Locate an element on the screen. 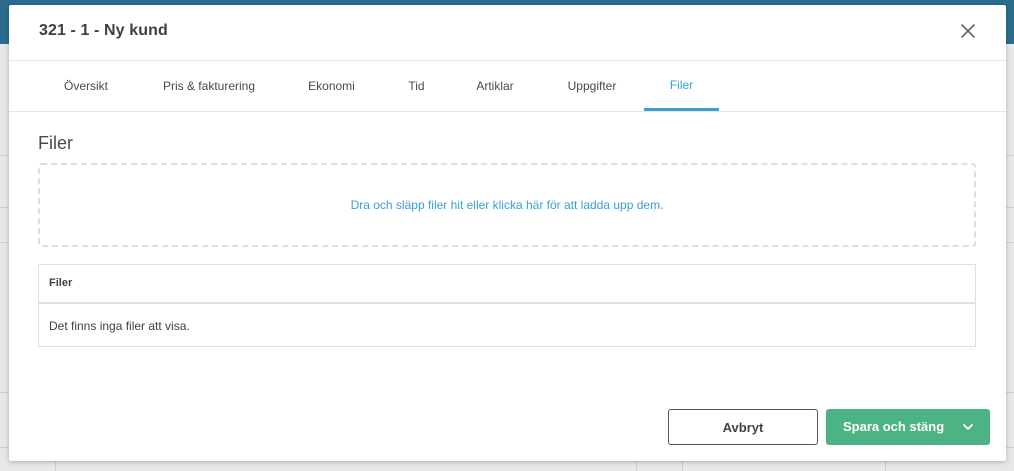  tab-oversikt: Översikt is located at coordinates (86, 86).